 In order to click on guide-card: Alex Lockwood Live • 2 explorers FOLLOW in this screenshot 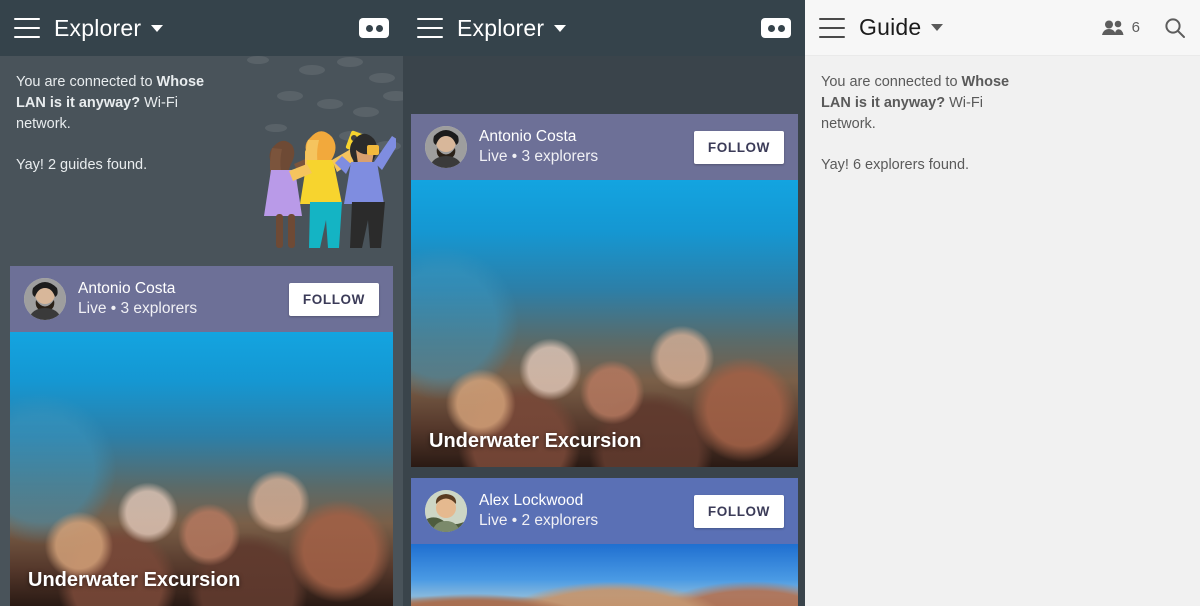, I will do `click(604, 542)`.